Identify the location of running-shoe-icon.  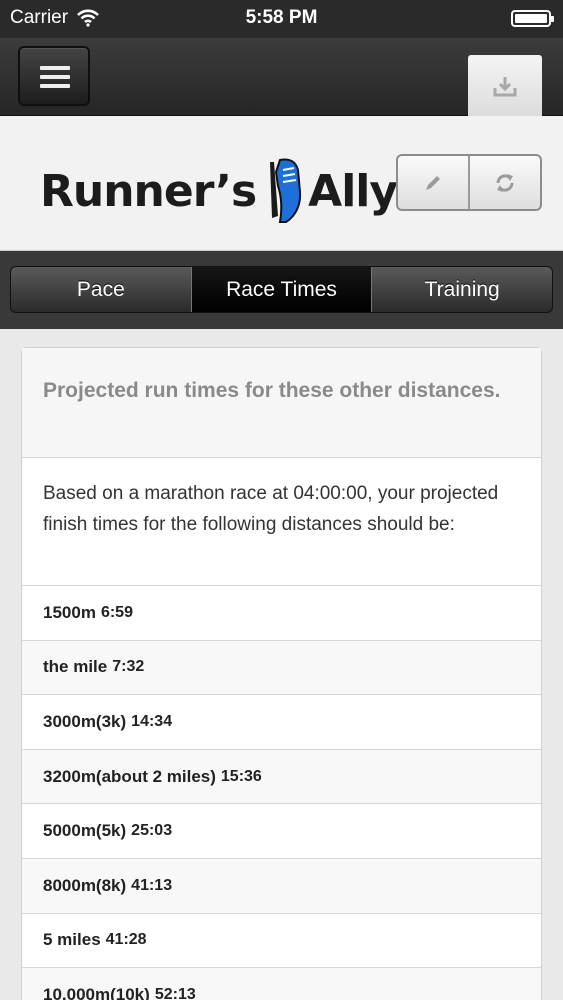
(286, 190).